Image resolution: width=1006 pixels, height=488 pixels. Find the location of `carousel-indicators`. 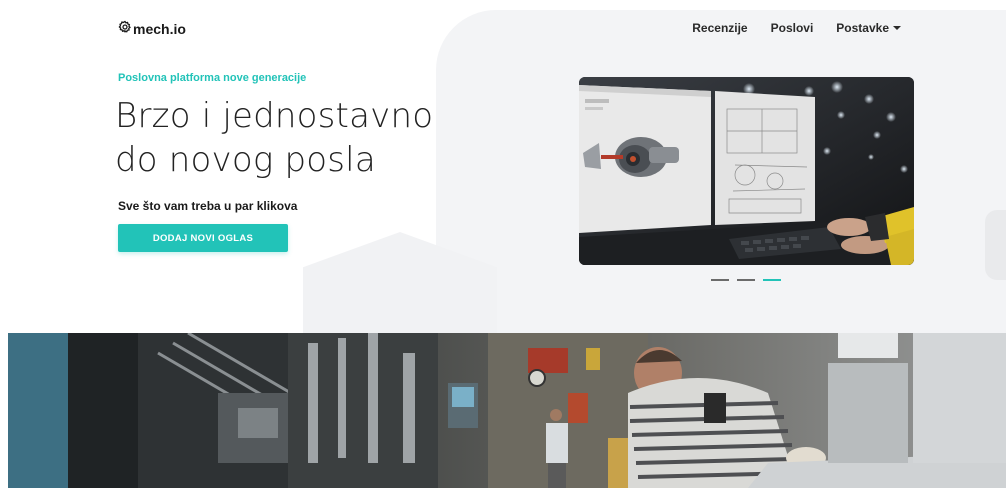

carousel-indicators is located at coordinates (746, 280).